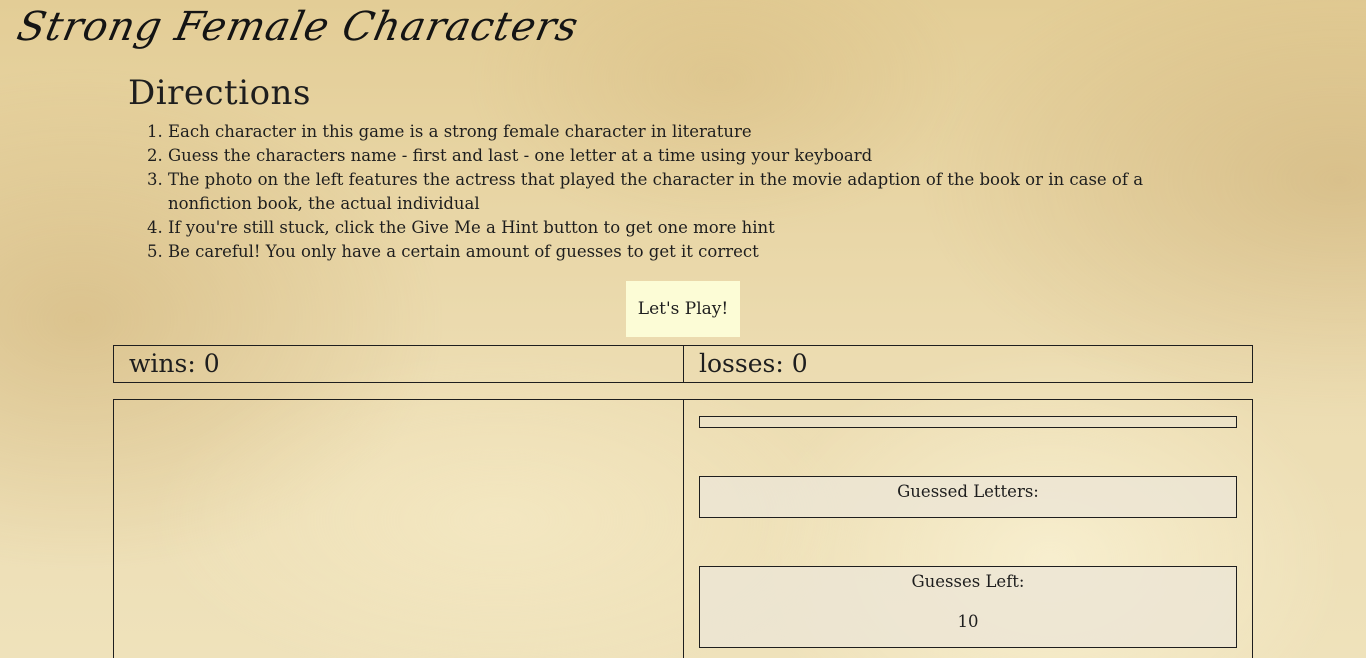  I want to click on lets-play-button: Let's Play!, so click(683, 309).